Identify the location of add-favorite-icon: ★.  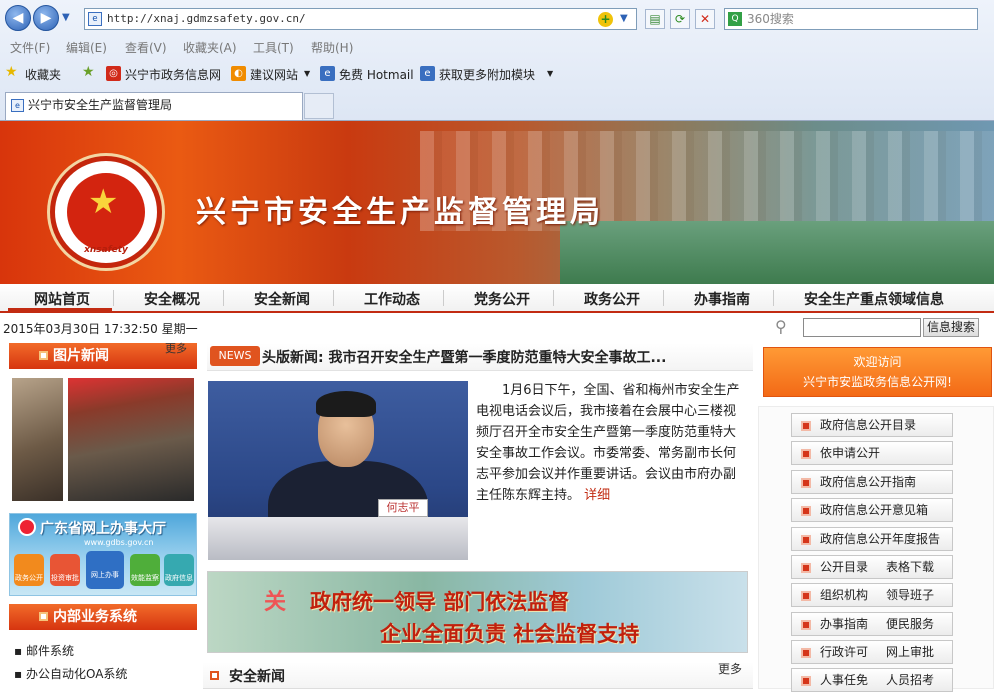
(88, 72).